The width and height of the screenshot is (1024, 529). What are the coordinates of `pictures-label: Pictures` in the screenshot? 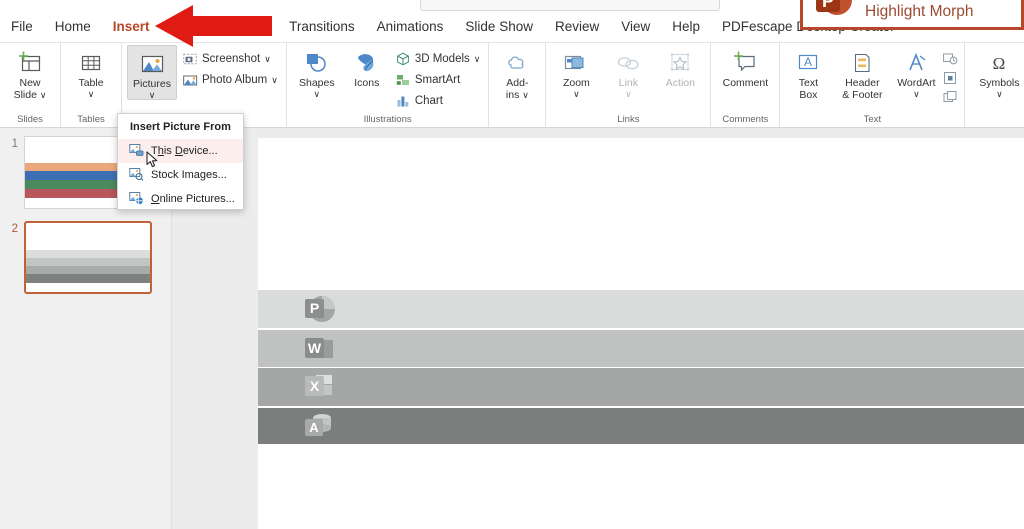 It's located at (152, 84).